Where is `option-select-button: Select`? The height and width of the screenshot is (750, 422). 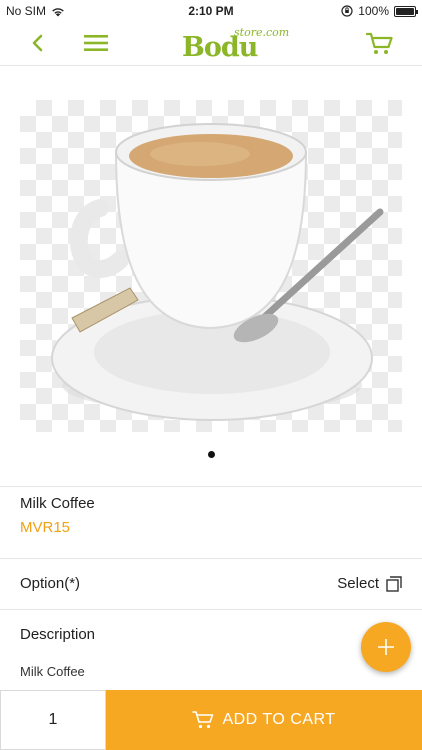 option-select-button: Select is located at coordinates (369, 583).